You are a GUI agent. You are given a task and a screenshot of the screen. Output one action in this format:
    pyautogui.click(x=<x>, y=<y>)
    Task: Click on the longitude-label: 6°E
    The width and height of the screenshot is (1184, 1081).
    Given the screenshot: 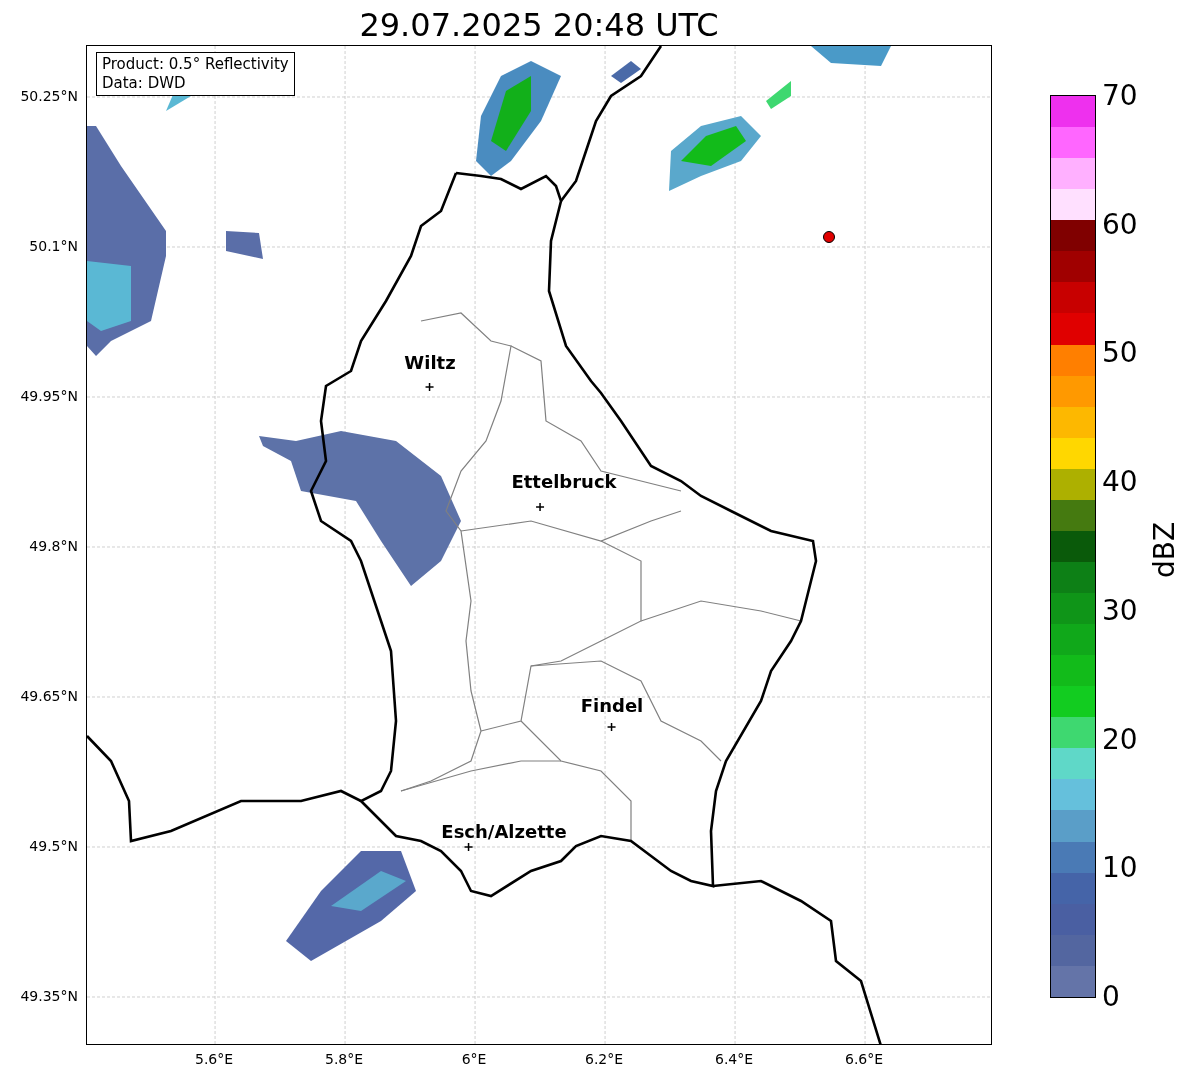 What is the action you would take?
    pyautogui.click(x=474, y=1059)
    